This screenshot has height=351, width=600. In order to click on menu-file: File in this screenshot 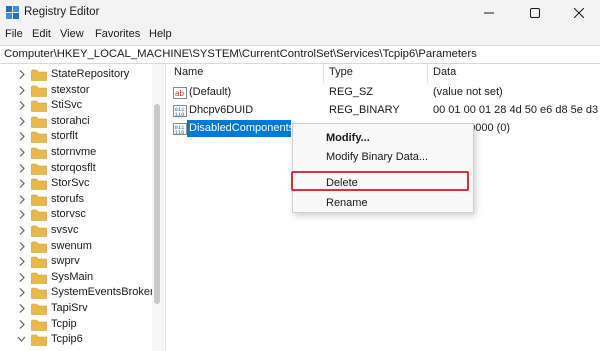, I will do `click(14, 34)`.